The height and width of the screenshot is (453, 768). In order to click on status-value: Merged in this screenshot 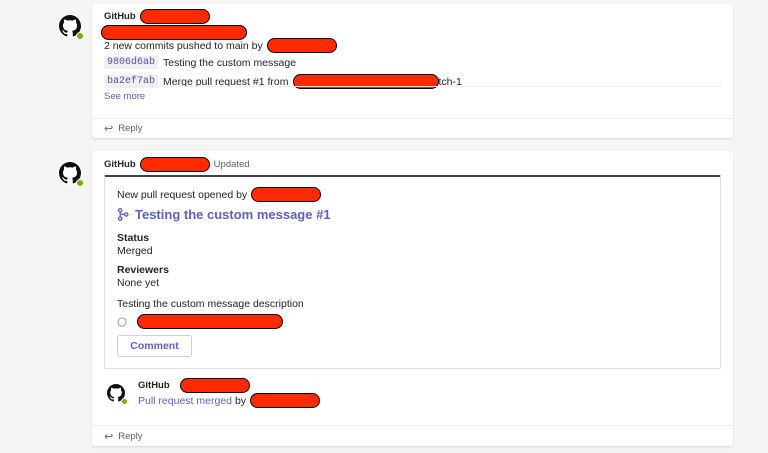, I will do `click(135, 251)`.